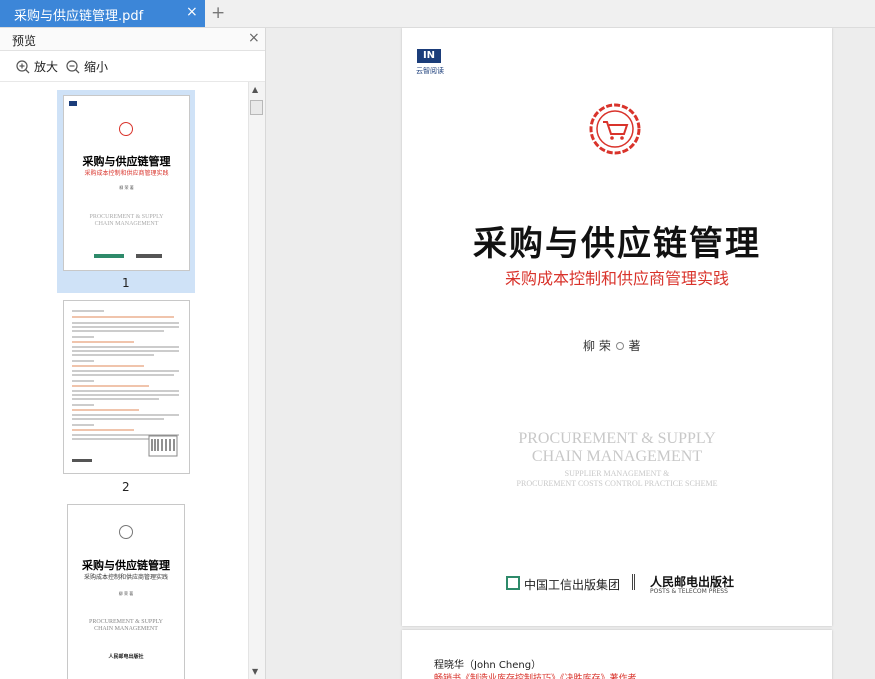 This screenshot has width=875, height=679. I want to click on zoom-in-label: 放大, so click(46, 67).